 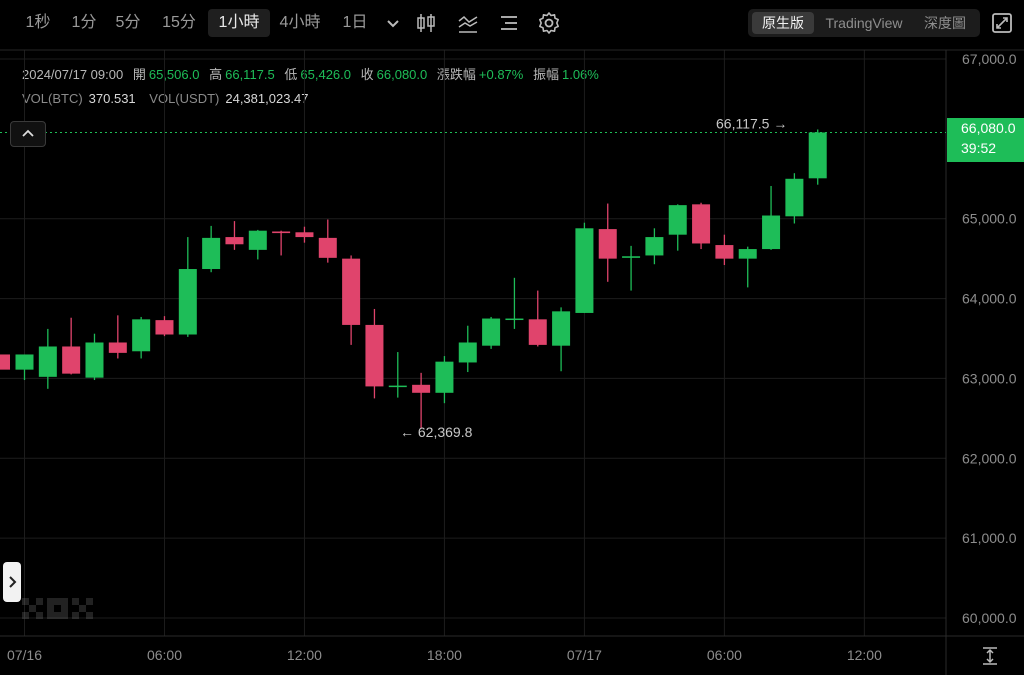 What do you see at coordinates (12, 582) in the screenshot?
I see `side-panel-toggle-button` at bounding box center [12, 582].